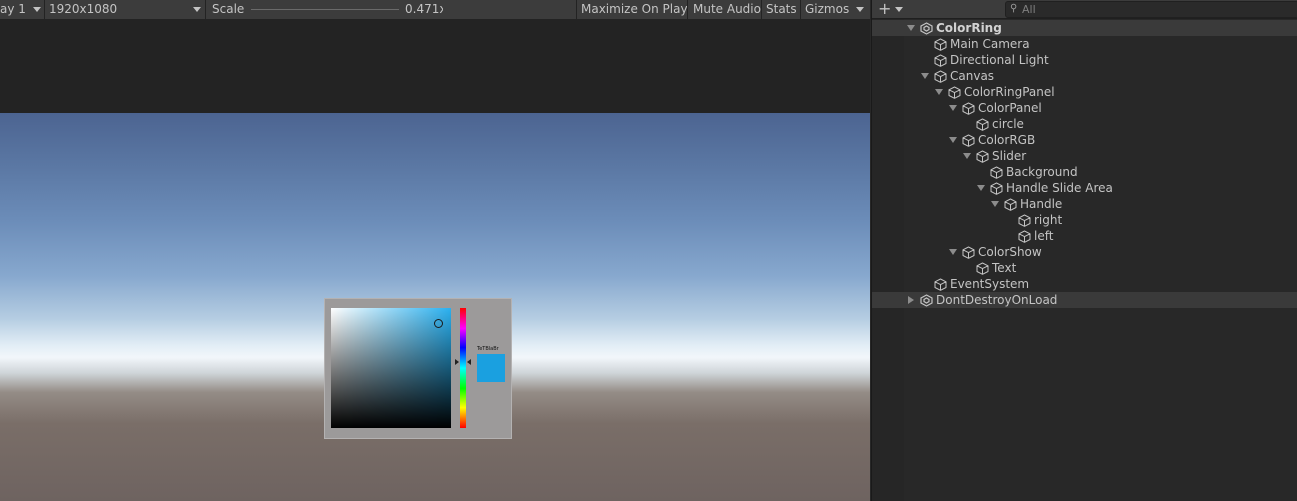 The height and width of the screenshot is (501, 1297). What do you see at coordinates (1042, 172) in the screenshot?
I see `hierarchy-item-label: Background` at bounding box center [1042, 172].